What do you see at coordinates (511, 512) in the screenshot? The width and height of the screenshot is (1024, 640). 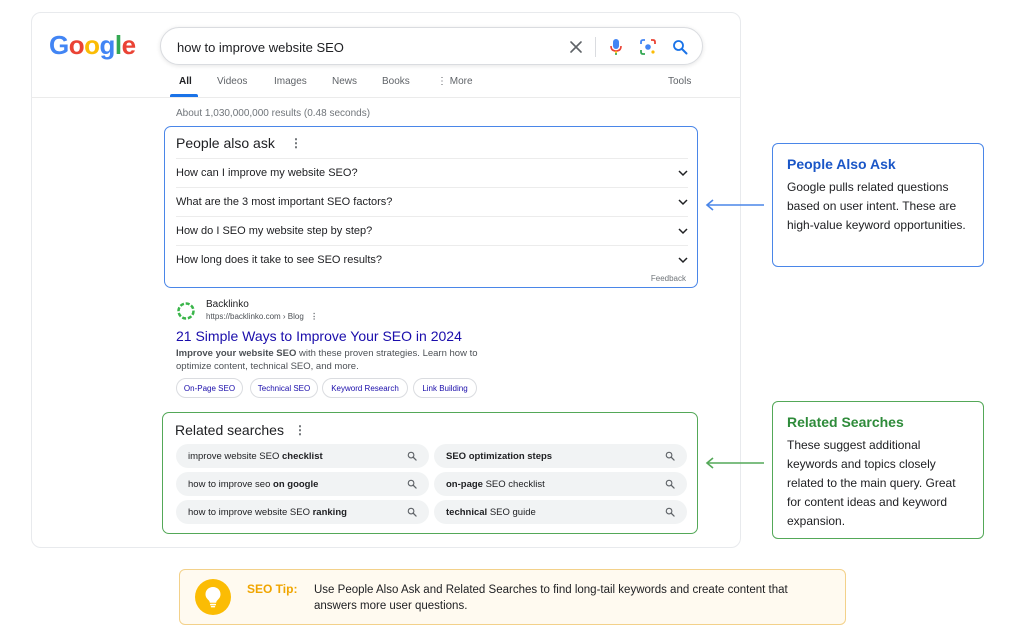 I see `rs-normal: SEO guide` at bounding box center [511, 512].